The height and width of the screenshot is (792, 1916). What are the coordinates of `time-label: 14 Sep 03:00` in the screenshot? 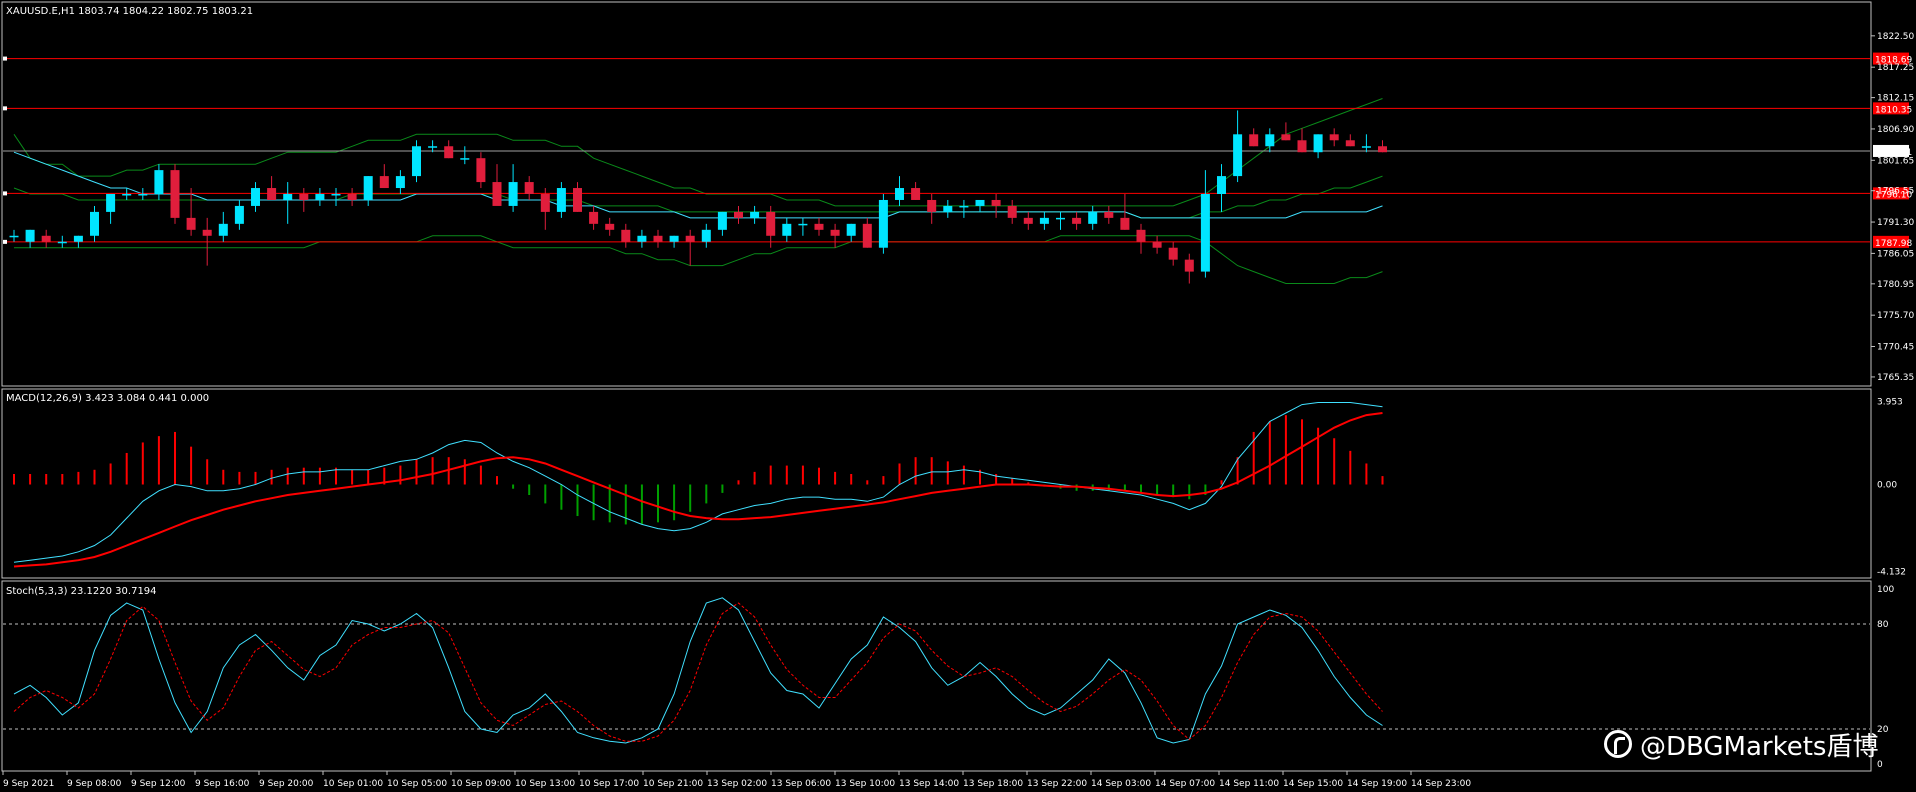 It's located at (1121, 784).